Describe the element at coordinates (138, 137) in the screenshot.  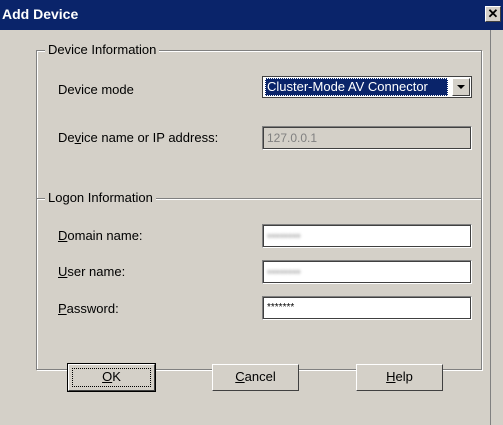
I see `device-name-label: Device name or IP address:` at that location.